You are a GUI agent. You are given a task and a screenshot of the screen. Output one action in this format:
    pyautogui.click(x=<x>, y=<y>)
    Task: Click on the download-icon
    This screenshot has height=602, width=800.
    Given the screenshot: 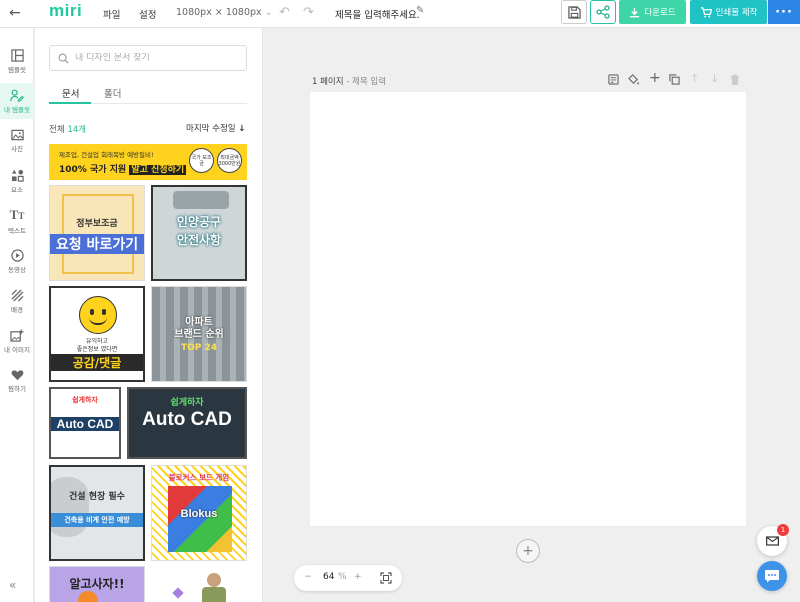 What is the action you would take?
    pyautogui.click(x=635, y=12)
    